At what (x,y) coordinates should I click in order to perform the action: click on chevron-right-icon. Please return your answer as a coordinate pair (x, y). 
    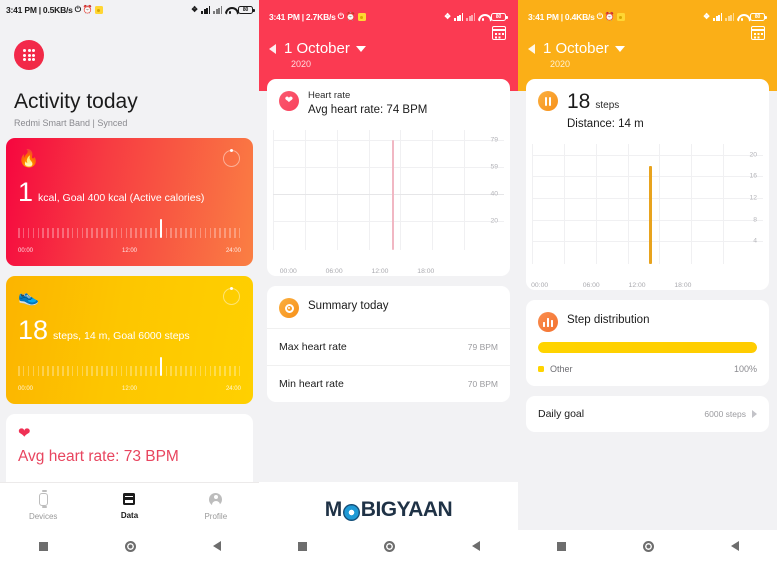
    Looking at the image, I should click on (754, 414).